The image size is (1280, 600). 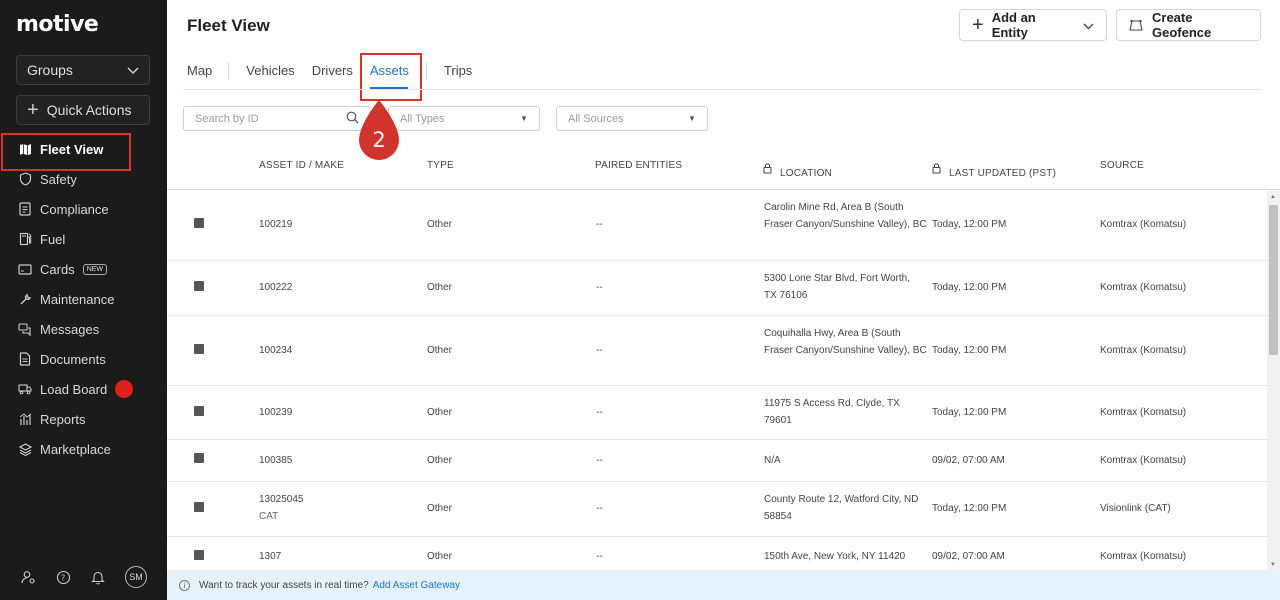 I want to click on asset-id: 100222, so click(x=275, y=287).